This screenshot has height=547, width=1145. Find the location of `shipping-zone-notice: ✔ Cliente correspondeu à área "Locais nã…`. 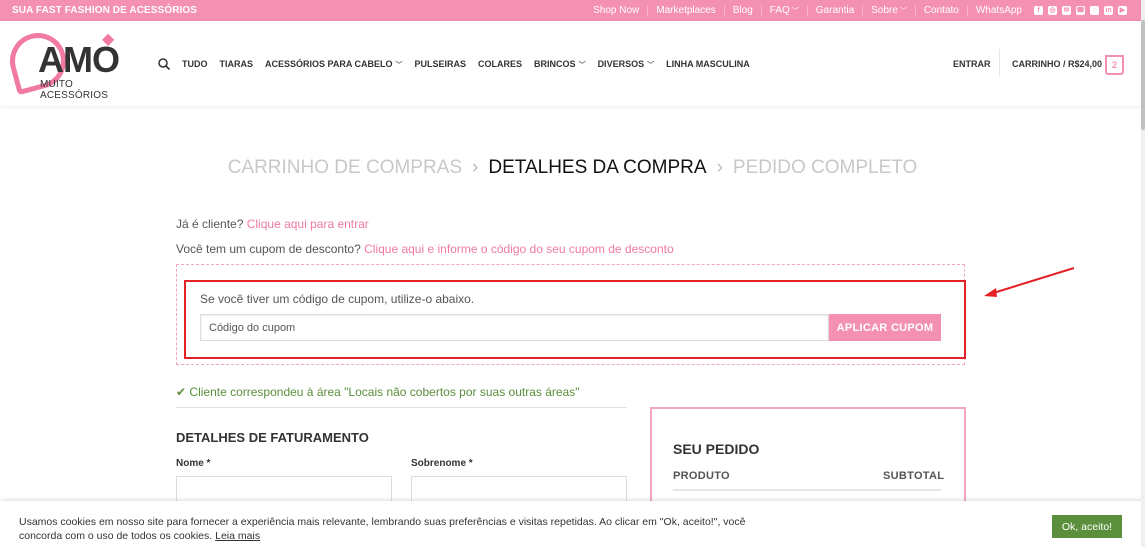

shipping-zone-notice: ✔ Cliente correspondeu à área "Locais nã… is located at coordinates (378, 392).